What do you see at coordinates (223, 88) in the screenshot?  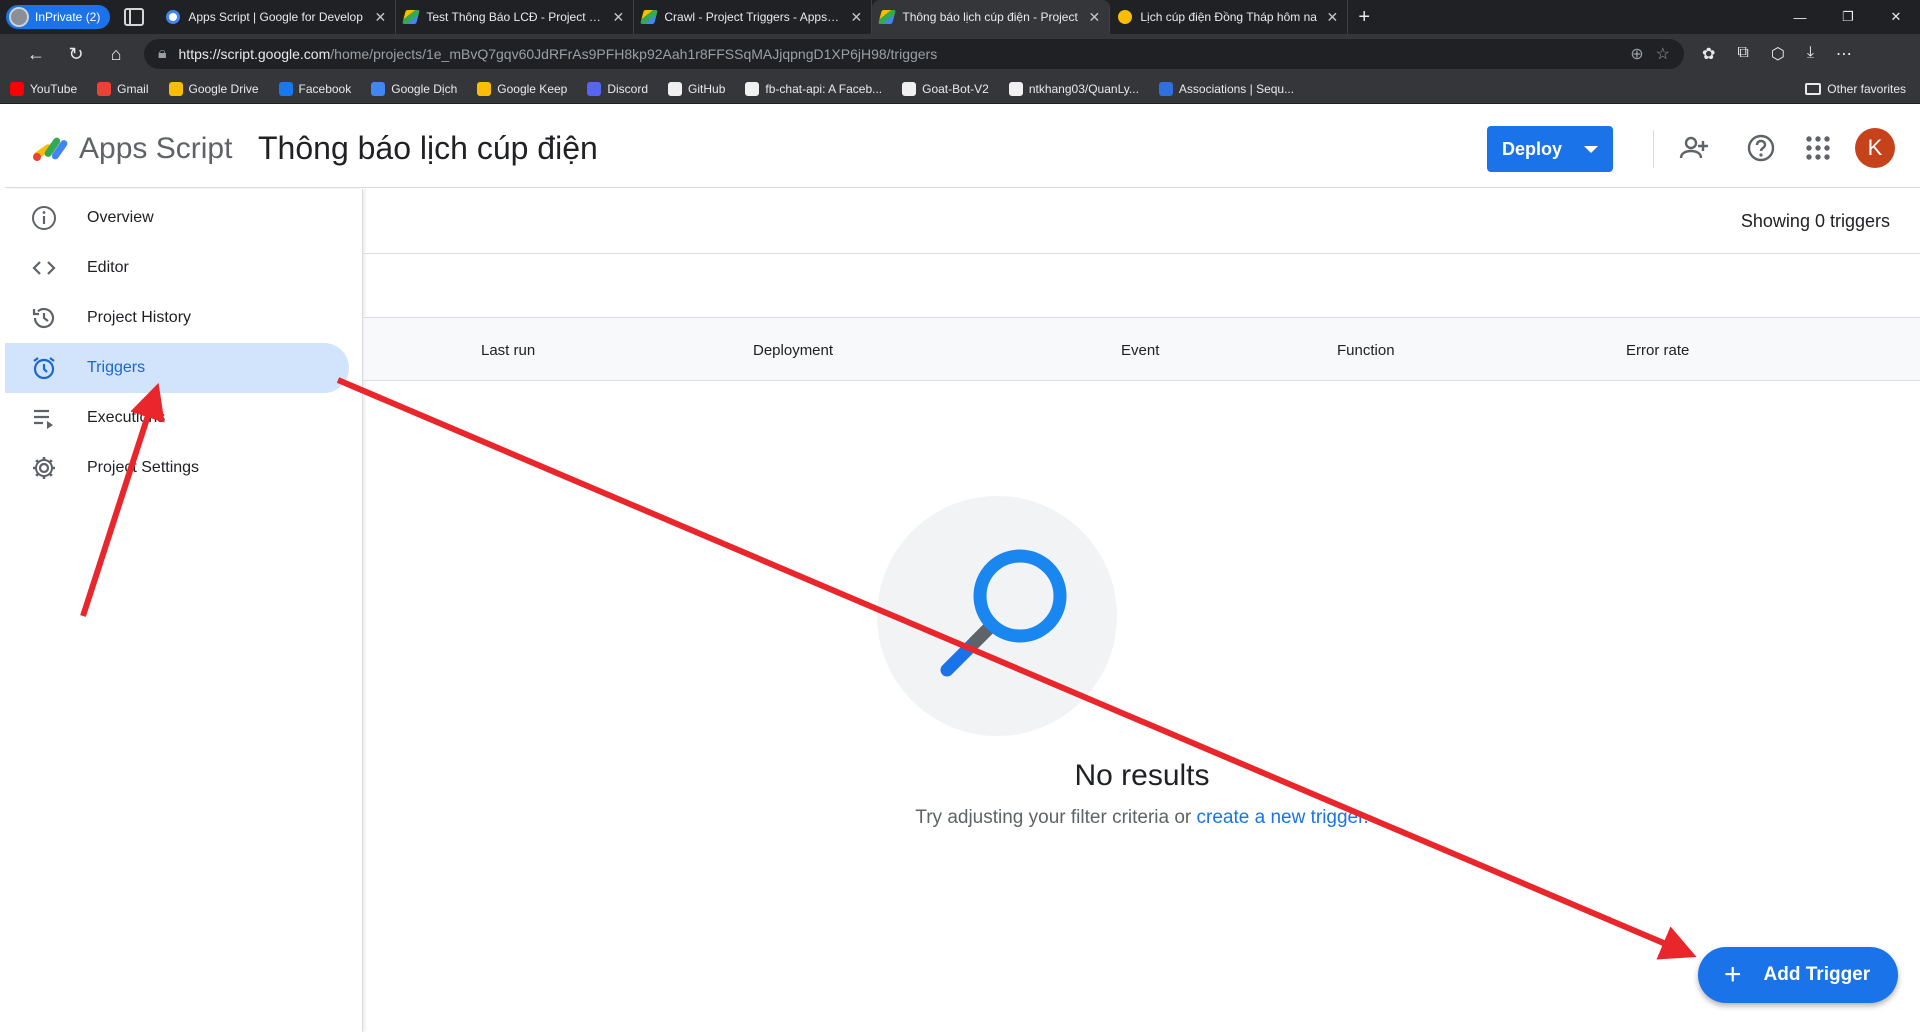 I see `bookmark-label: Google Drive` at bounding box center [223, 88].